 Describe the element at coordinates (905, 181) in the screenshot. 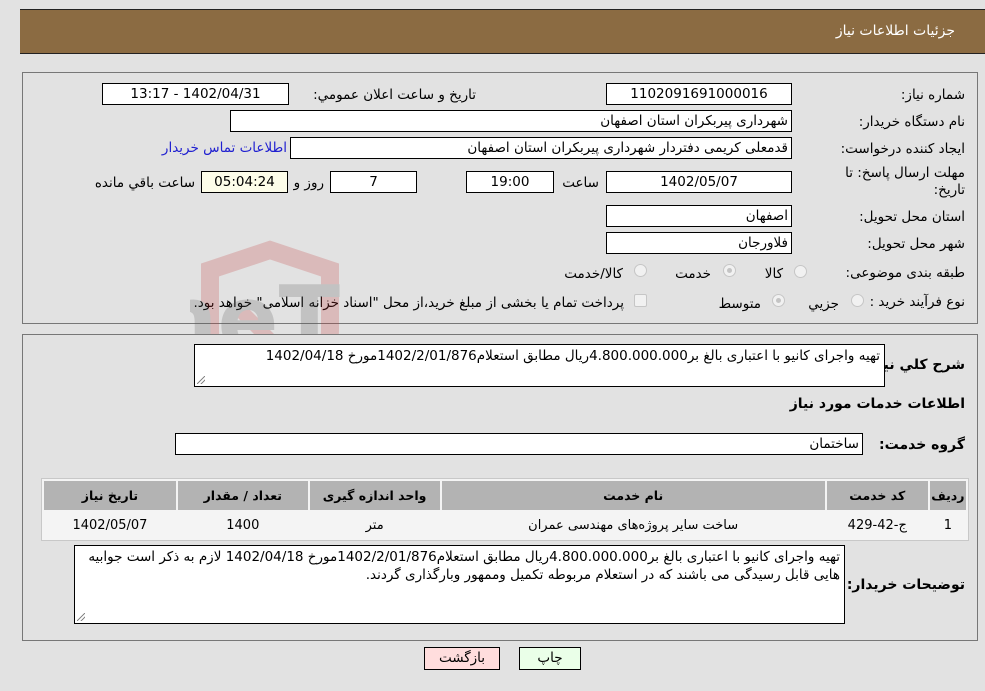

I see `deadline-label: مهلت ارسال پاسخ: تا تاریخ:` at that location.